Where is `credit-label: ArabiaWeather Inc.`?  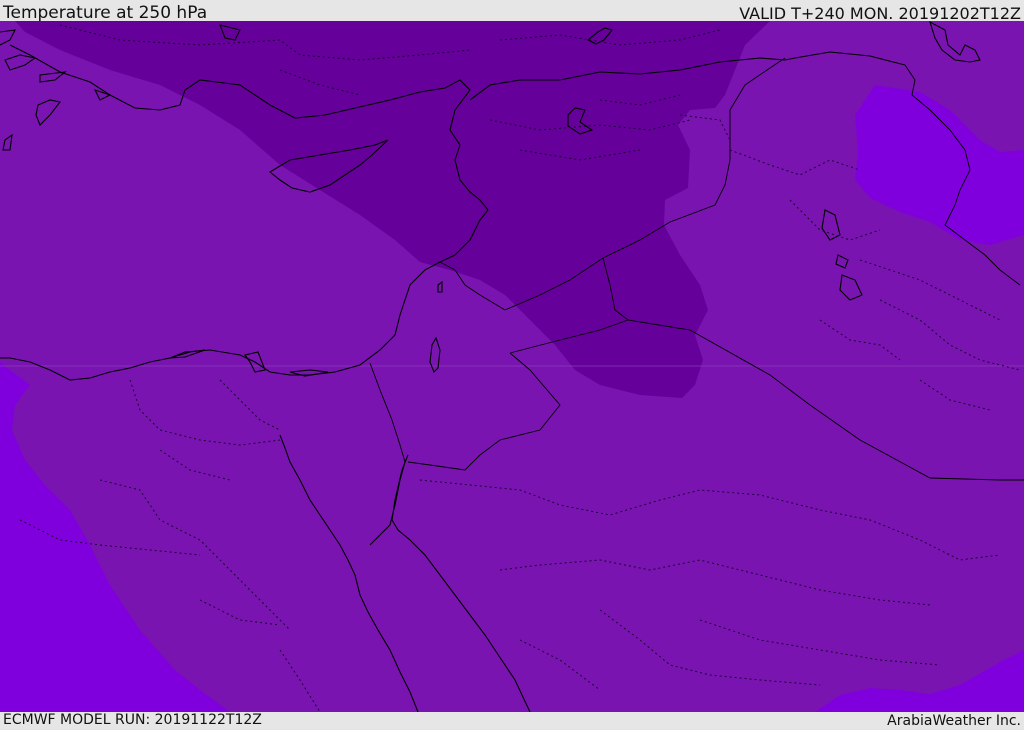
credit-label: ArabiaWeather Inc. is located at coordinates (954, 721).